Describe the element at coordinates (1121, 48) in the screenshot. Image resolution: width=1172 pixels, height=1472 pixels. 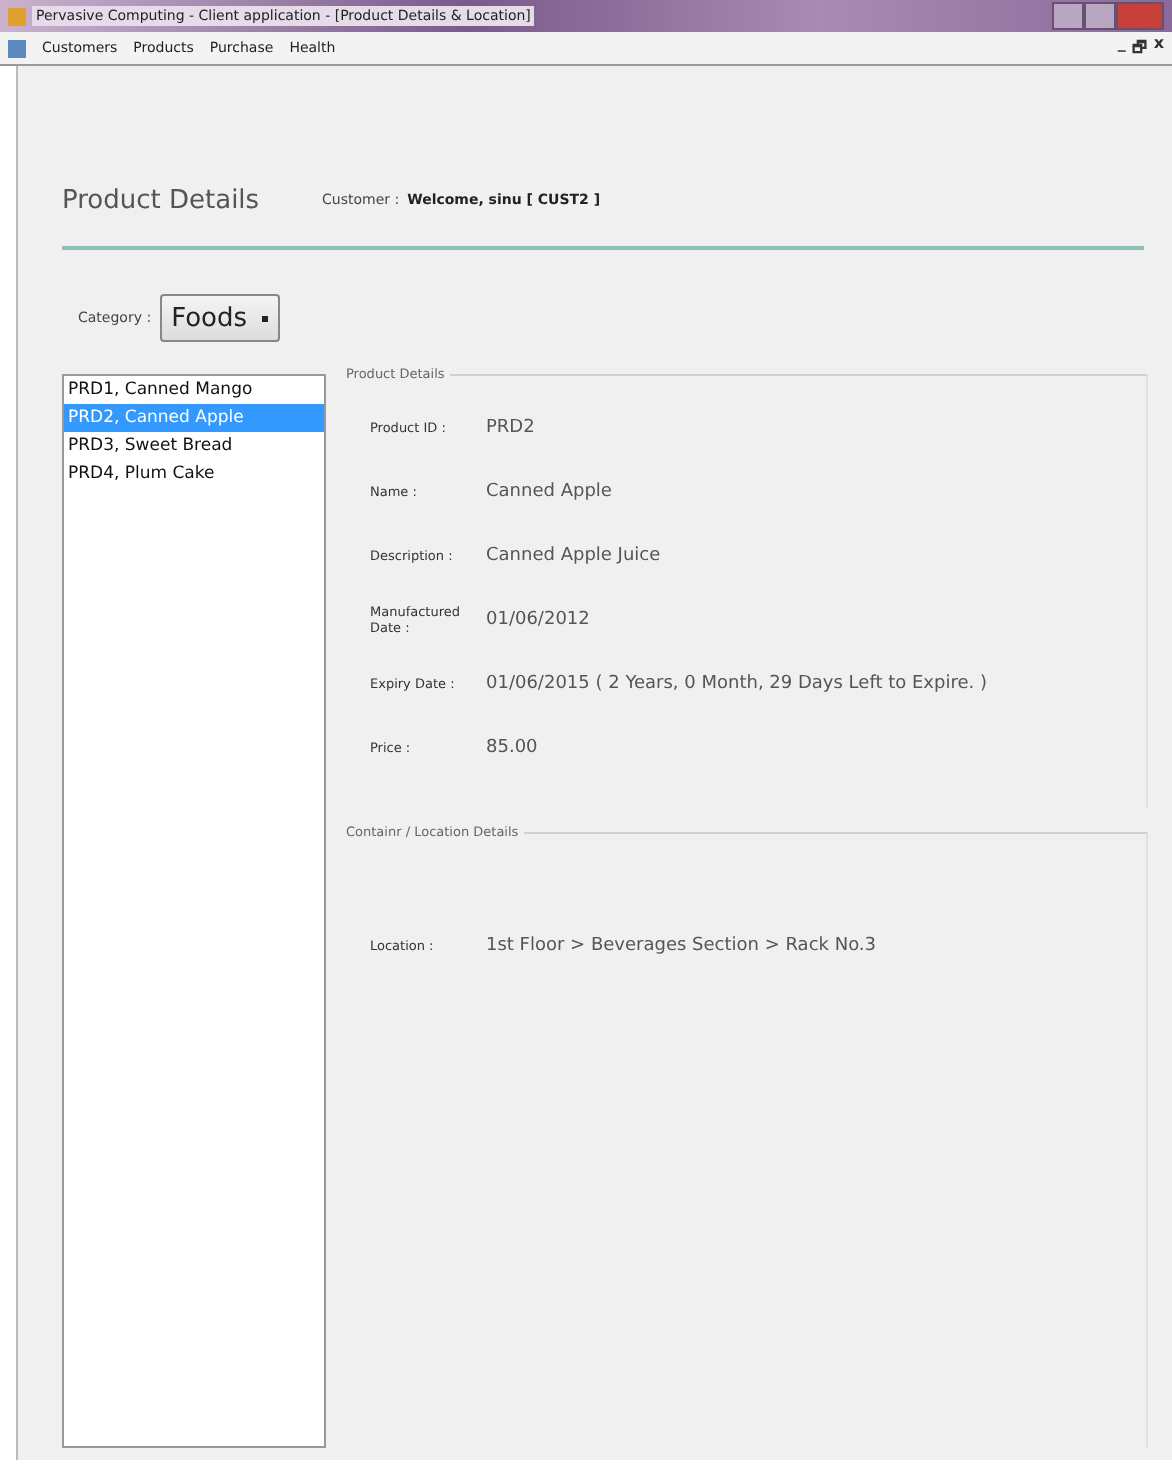
I see `window-control: _` at that location.